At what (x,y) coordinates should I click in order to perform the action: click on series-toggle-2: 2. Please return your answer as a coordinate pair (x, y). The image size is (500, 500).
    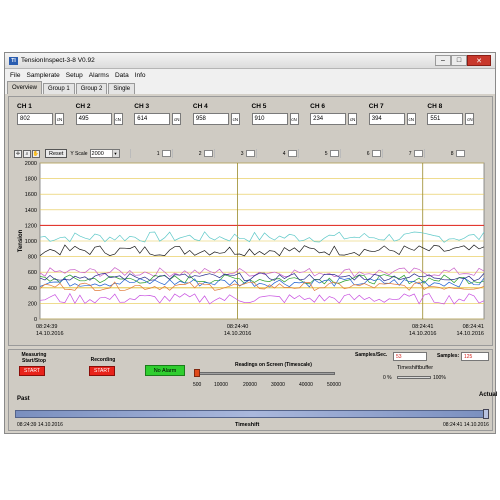
    Looking at the image, I should click on (192, 153).